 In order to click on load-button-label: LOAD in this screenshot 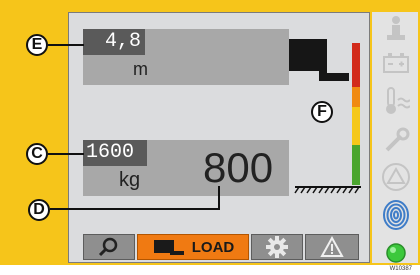, I will do `click(213, 247)`.